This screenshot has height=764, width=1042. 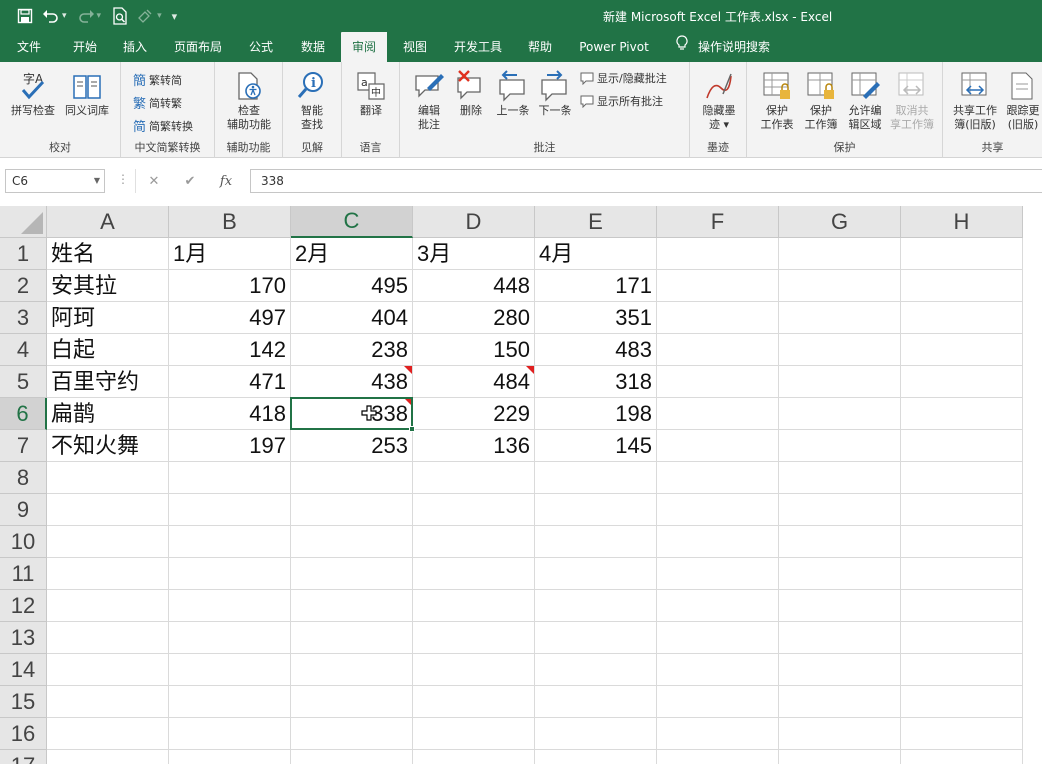 What do you see at coordinates (108, 734) in the screenshot?
I see `cell-a16` at bounding box center [108, 734].